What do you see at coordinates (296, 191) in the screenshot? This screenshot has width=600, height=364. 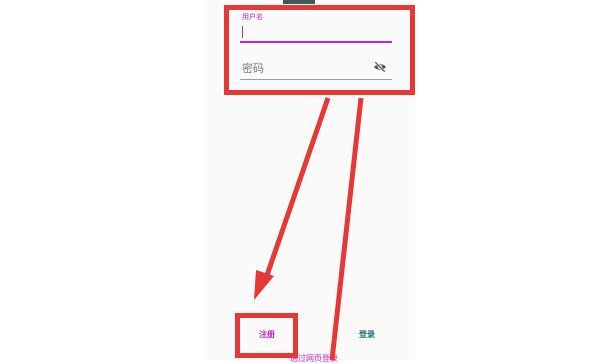 I see `arrow-line-to-register` at bounding box center [296, 191].